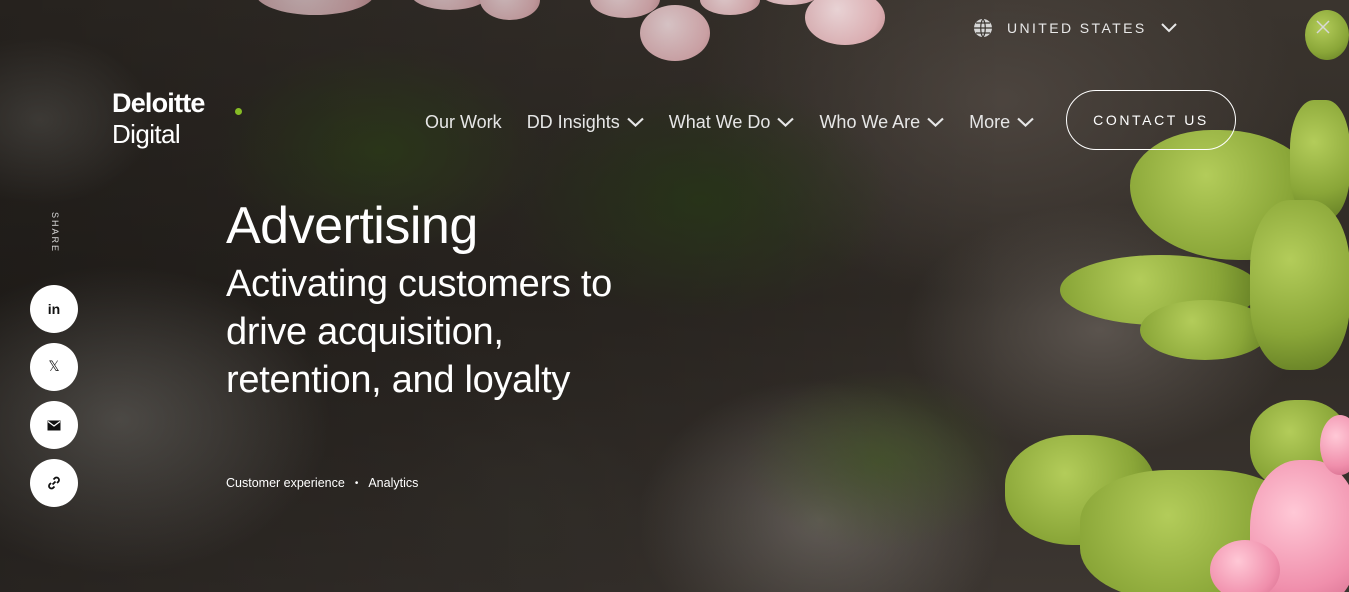 The image size is (1349, 592). I want to click on region-label: UNITED STATES, so click(1077, 28).